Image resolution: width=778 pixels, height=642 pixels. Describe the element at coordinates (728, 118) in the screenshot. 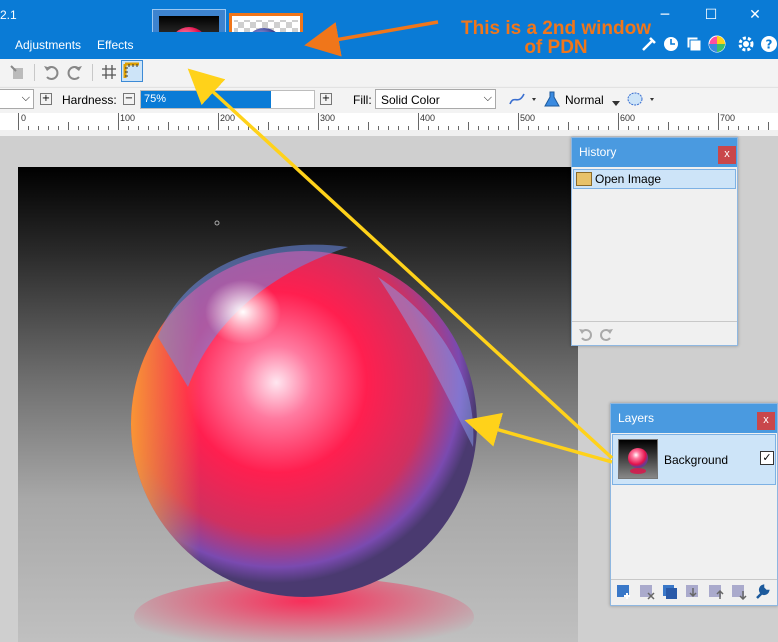

I see `ruler-label: 700` at that location.